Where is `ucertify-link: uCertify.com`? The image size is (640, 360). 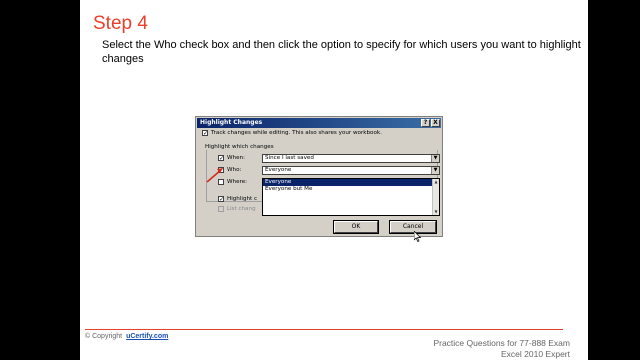 ucertify-link: uCertify.com is located at coordinates (147, 336).